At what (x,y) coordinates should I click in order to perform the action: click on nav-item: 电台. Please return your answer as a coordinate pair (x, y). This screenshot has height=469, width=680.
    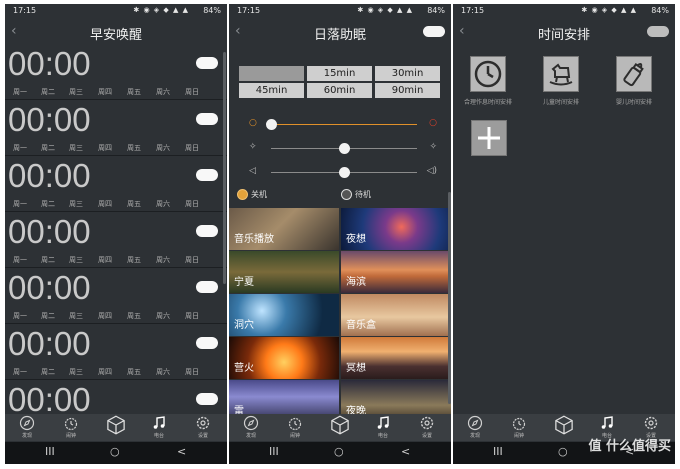
    Looking at the image, I should click on (159, 427).